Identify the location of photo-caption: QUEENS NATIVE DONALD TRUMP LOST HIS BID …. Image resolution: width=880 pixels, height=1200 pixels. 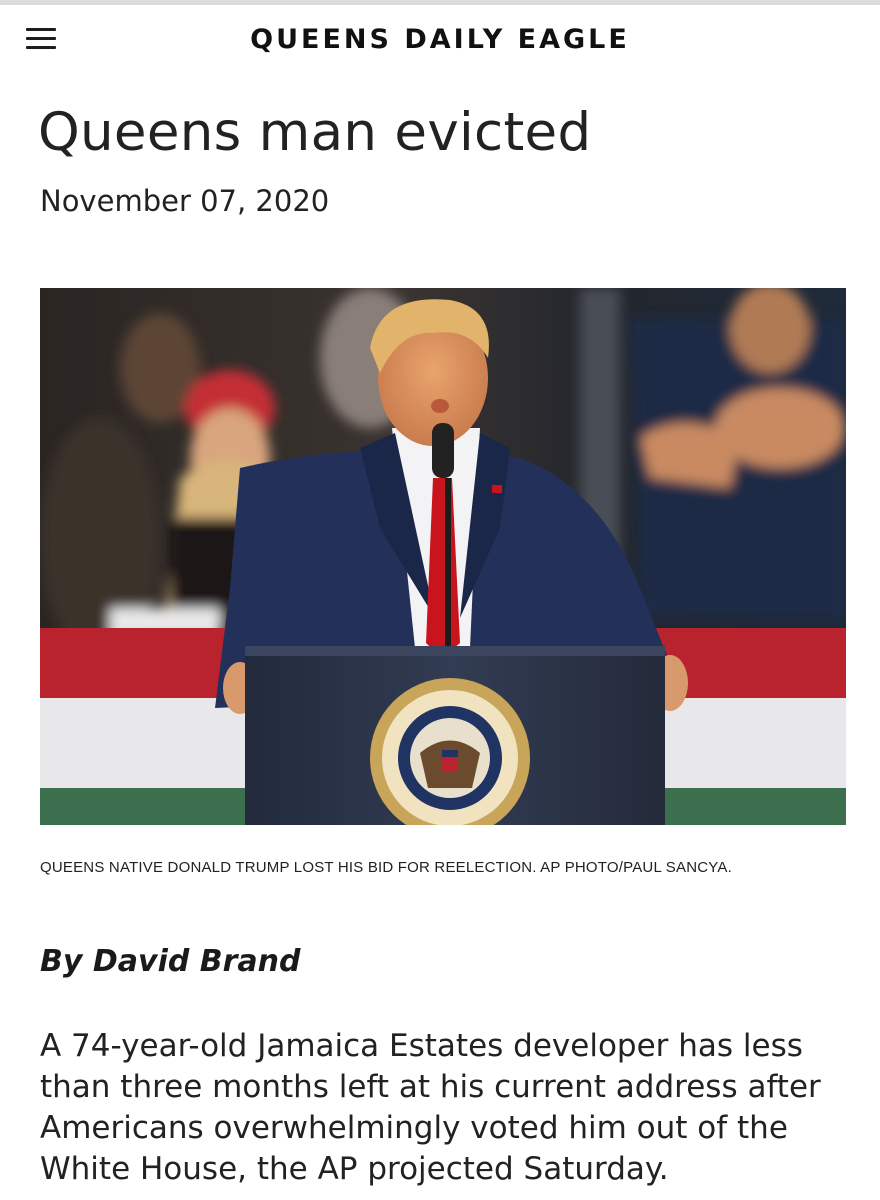
(386, 867).